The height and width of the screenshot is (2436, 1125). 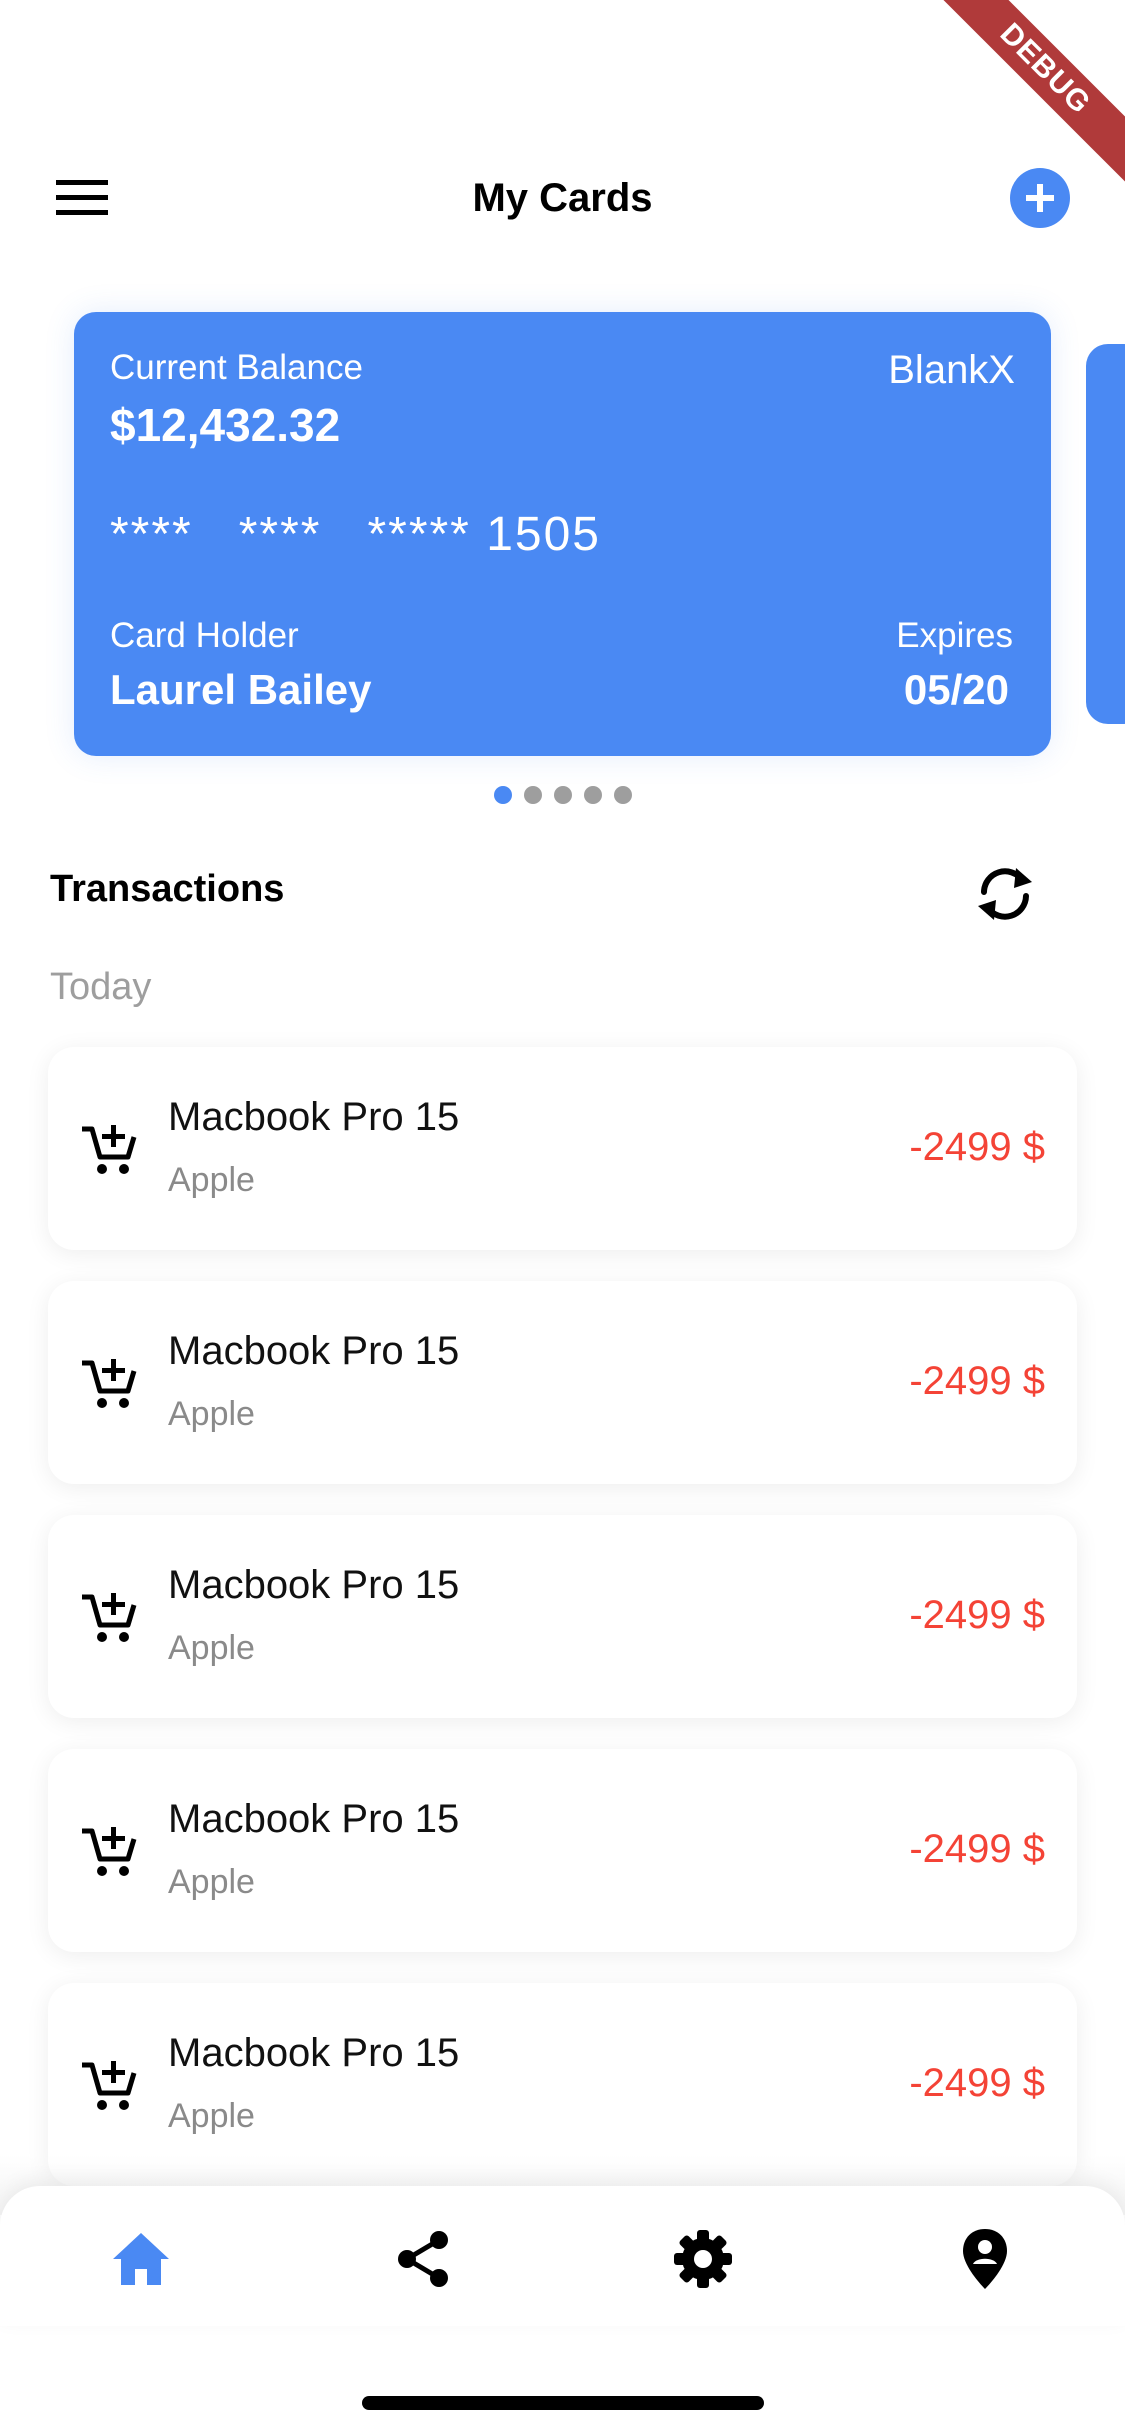 I want to click on share-icon, so click(x=423, y=2259).